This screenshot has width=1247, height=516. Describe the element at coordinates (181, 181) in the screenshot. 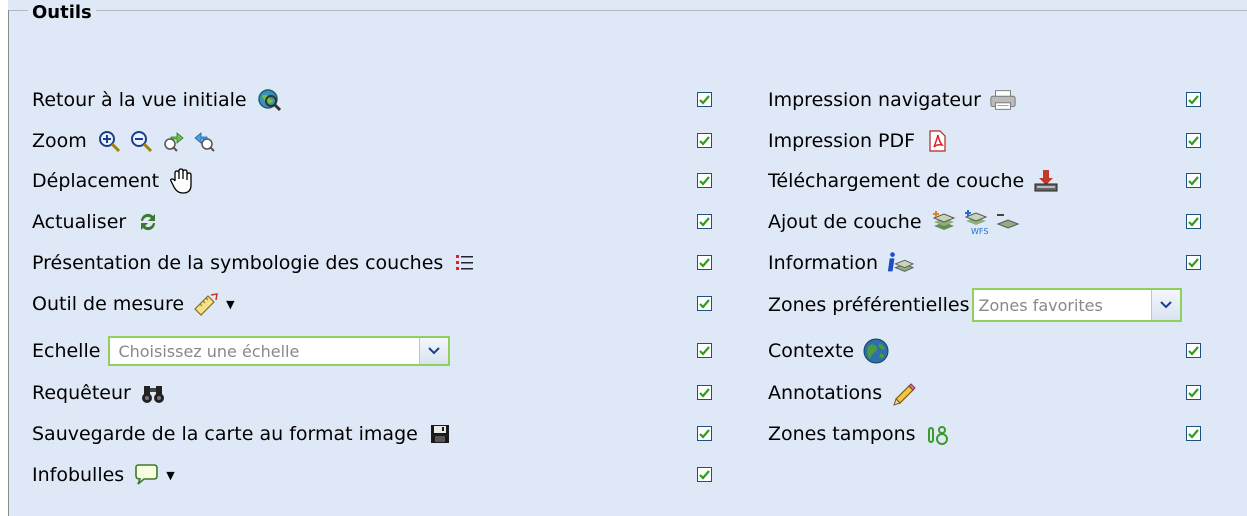

I see `hand-pan-icon` at that location.